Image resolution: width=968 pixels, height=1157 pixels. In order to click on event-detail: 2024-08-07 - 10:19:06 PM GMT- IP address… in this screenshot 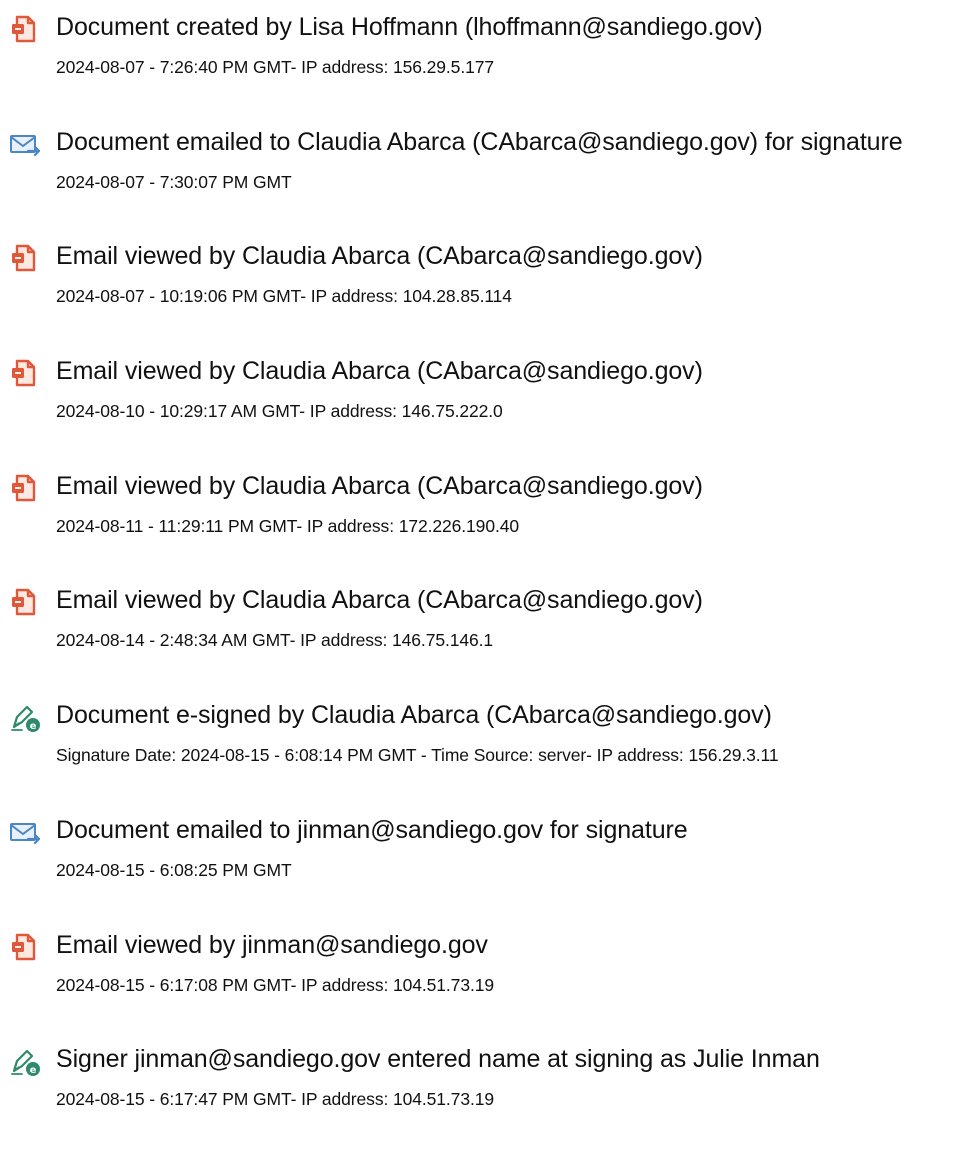, I will do `click(284, 296)`.